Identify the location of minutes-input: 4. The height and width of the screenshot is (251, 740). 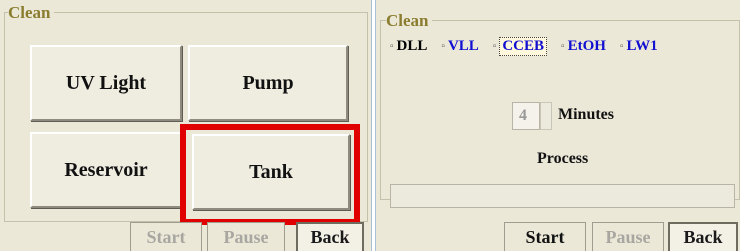
(526, 116).